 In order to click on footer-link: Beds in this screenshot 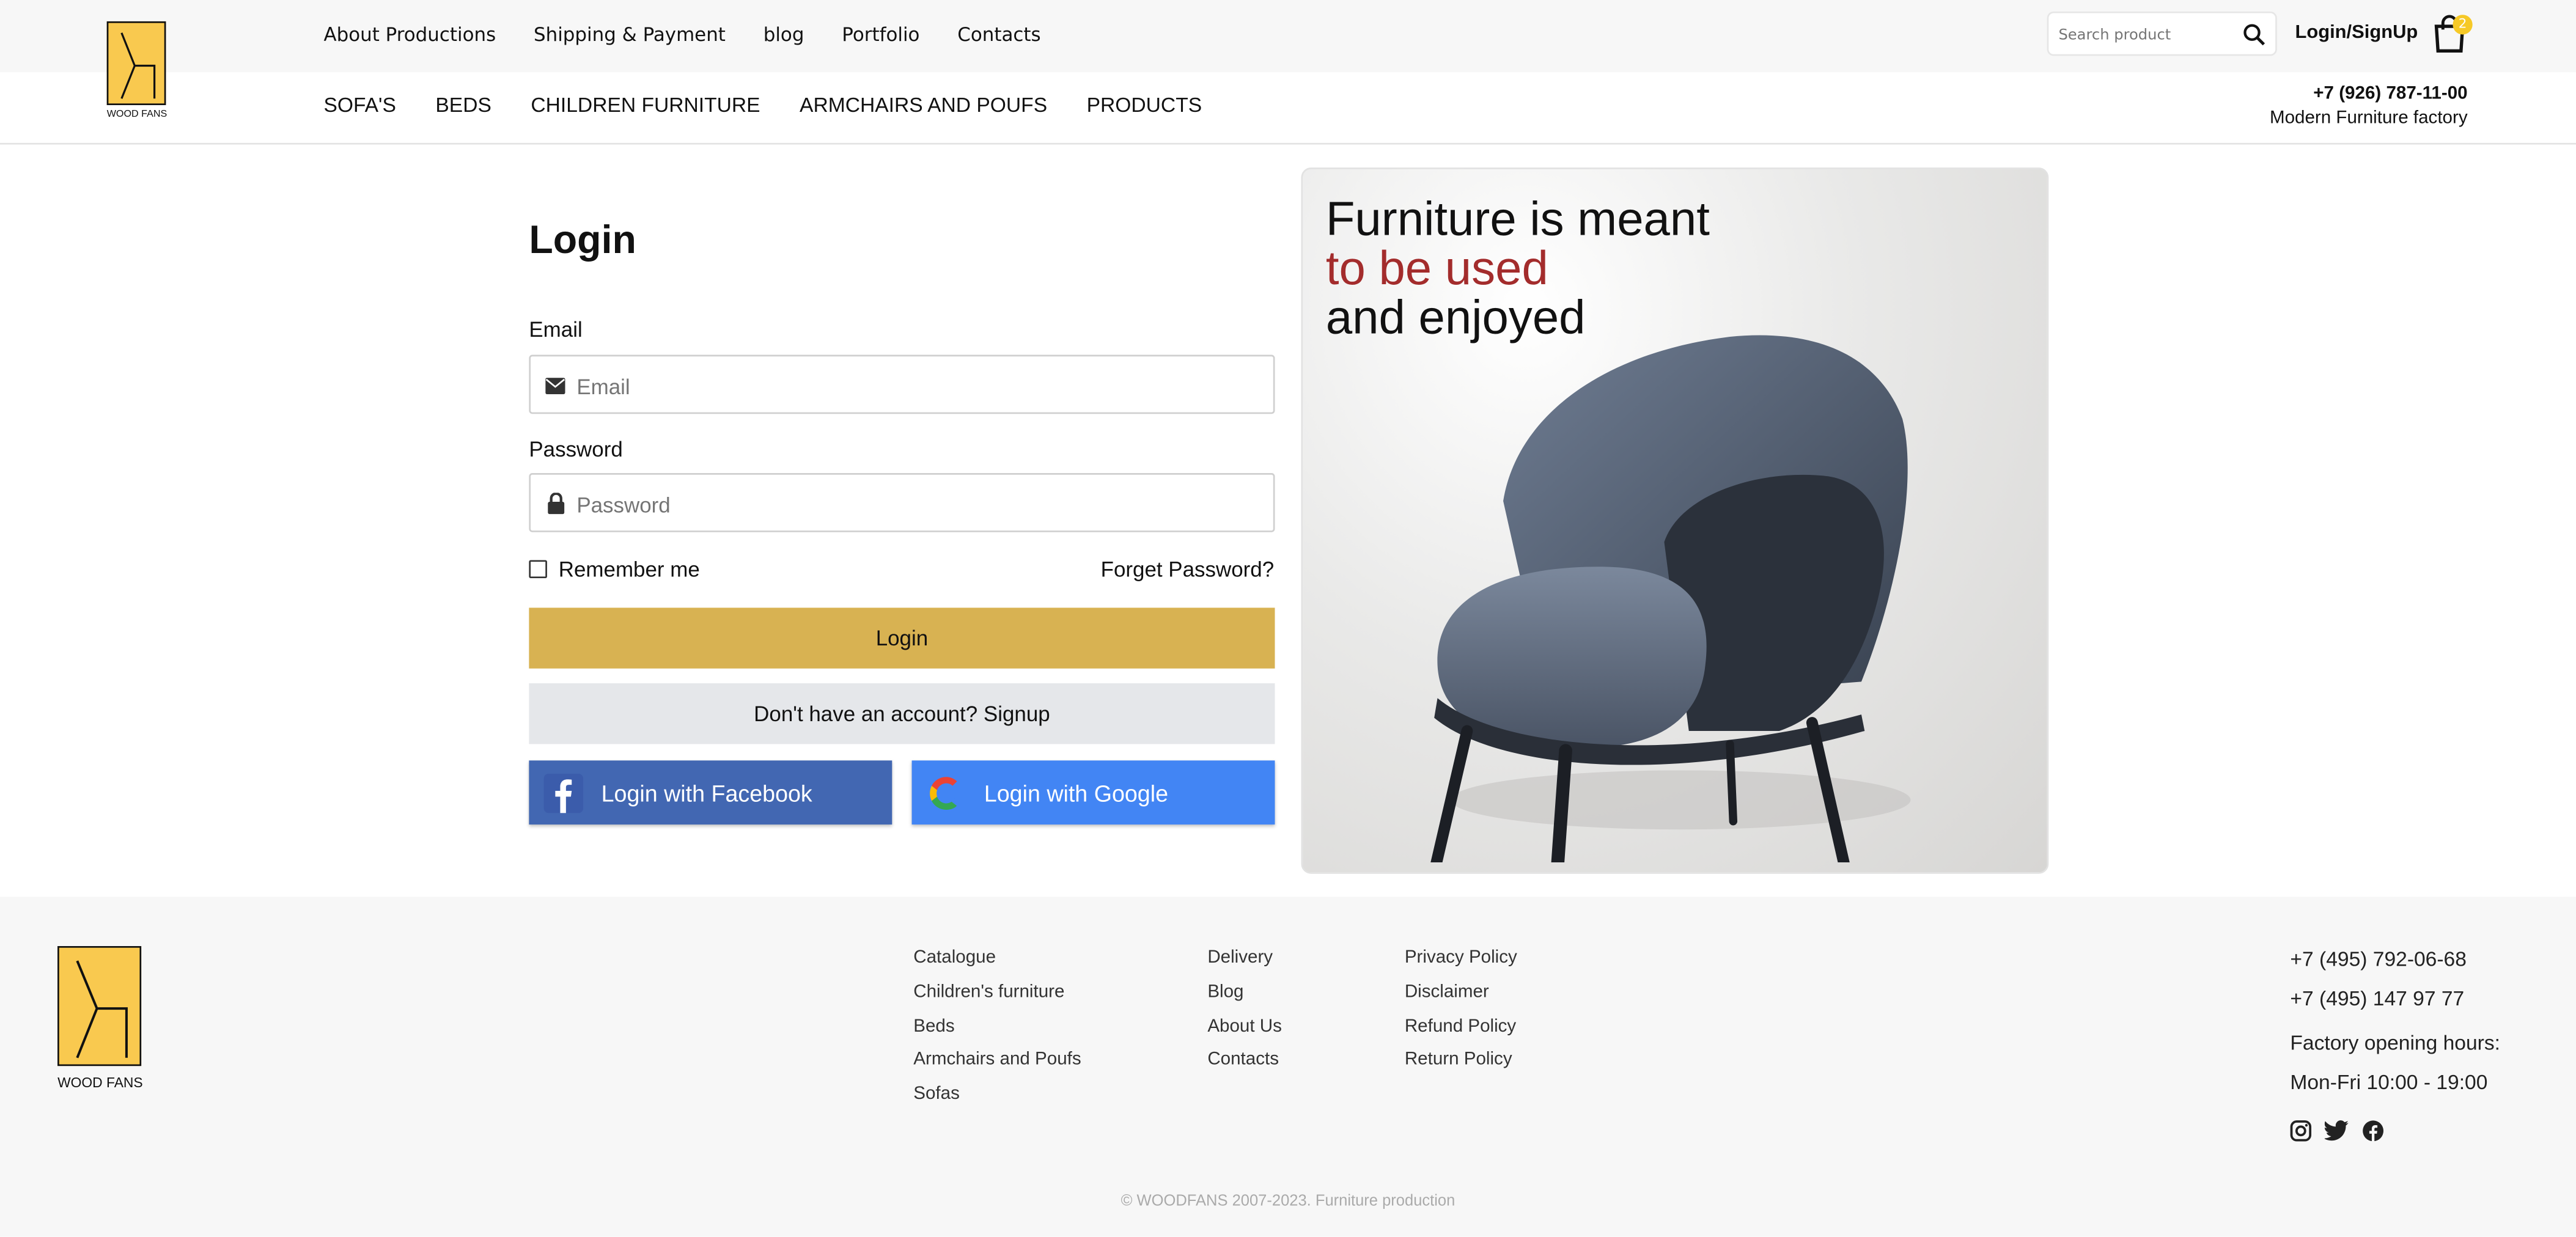, I will do `click(997, 1033)`.